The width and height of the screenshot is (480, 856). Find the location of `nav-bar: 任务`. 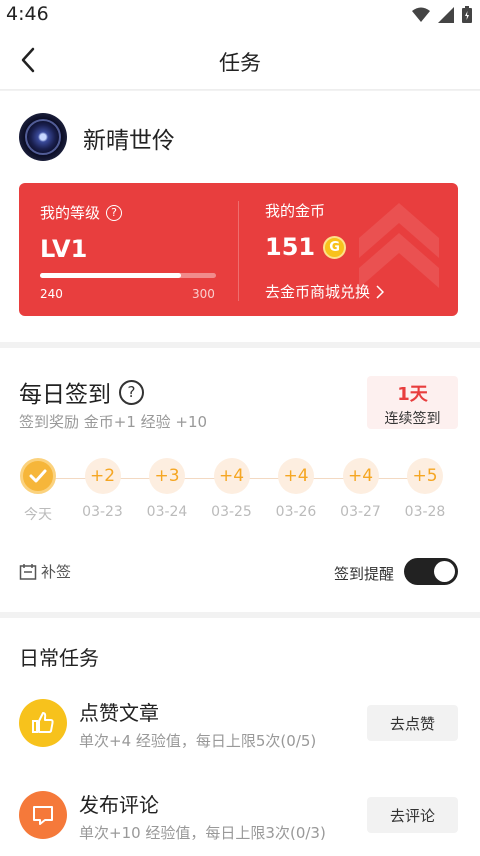

nav-bar: 任务 is located at coordinates (240, 60).